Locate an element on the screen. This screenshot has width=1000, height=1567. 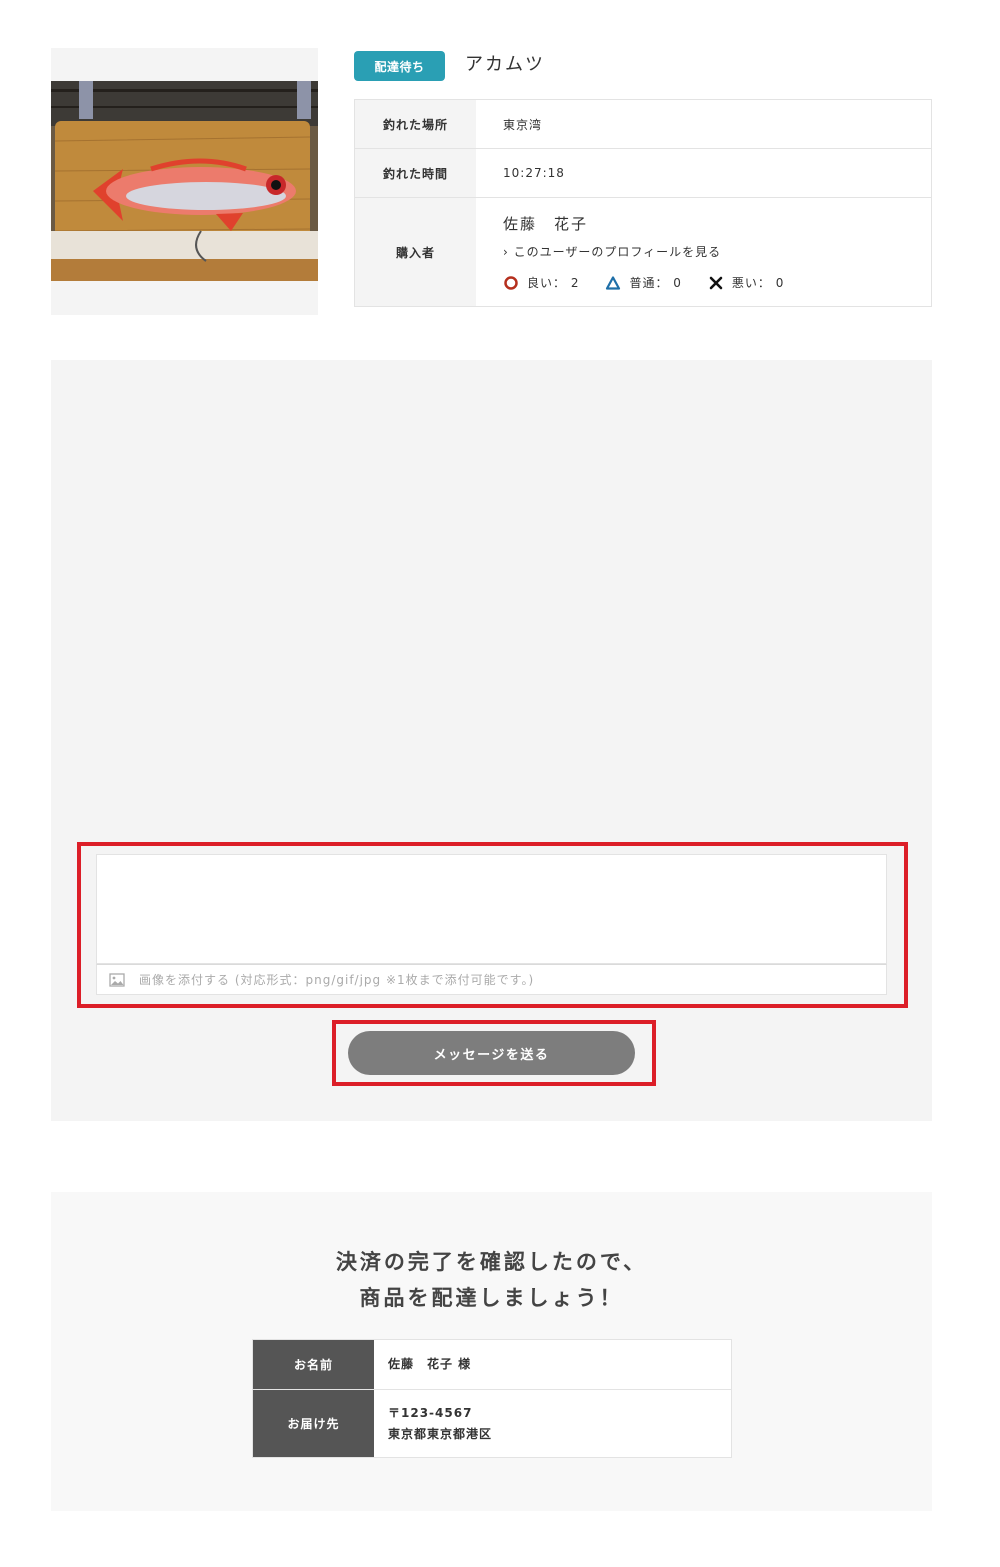
info-row-time: 釣れた時間 10:27:18 is located at coordinates (643, 172).